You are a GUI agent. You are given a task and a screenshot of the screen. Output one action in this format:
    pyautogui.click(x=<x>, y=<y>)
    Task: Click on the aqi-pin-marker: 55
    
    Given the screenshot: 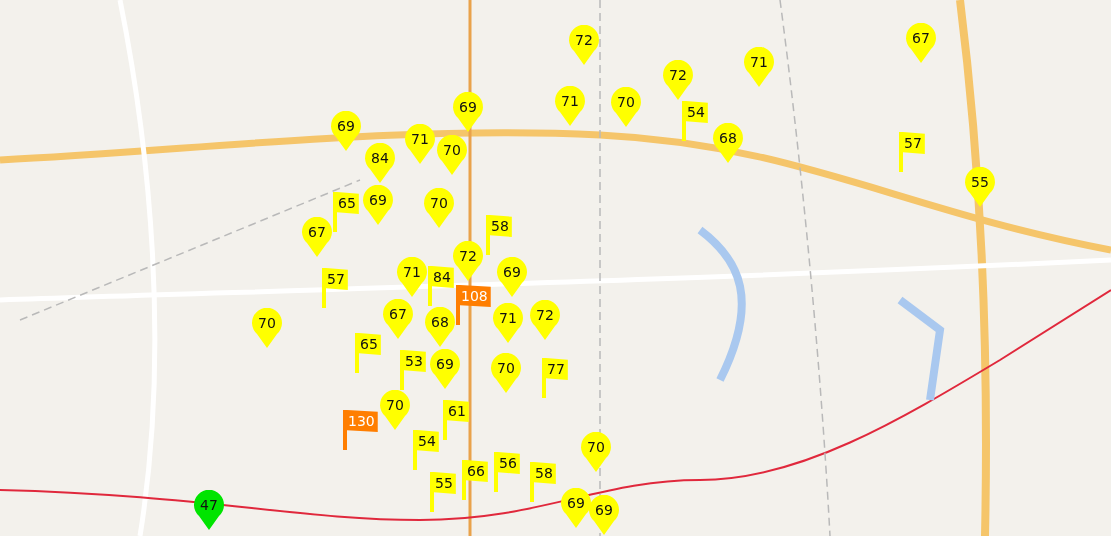 What is the action you would take?
    pyautogui.click(x=980, y=187)
    